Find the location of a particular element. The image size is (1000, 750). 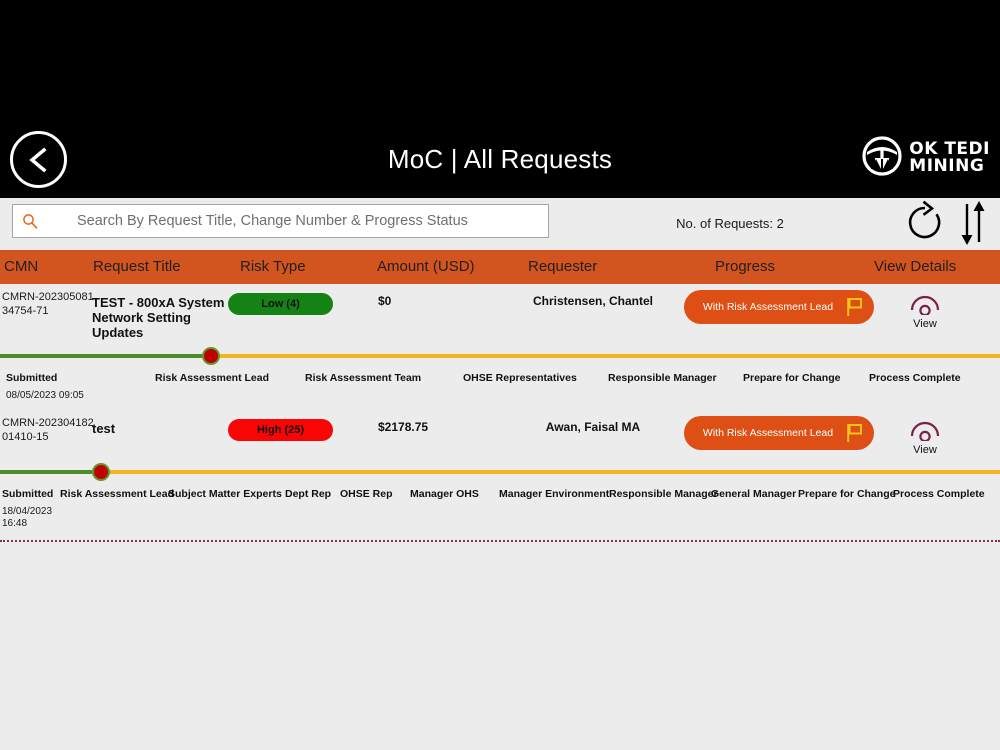

search-box is located at coordinates (280, 221).